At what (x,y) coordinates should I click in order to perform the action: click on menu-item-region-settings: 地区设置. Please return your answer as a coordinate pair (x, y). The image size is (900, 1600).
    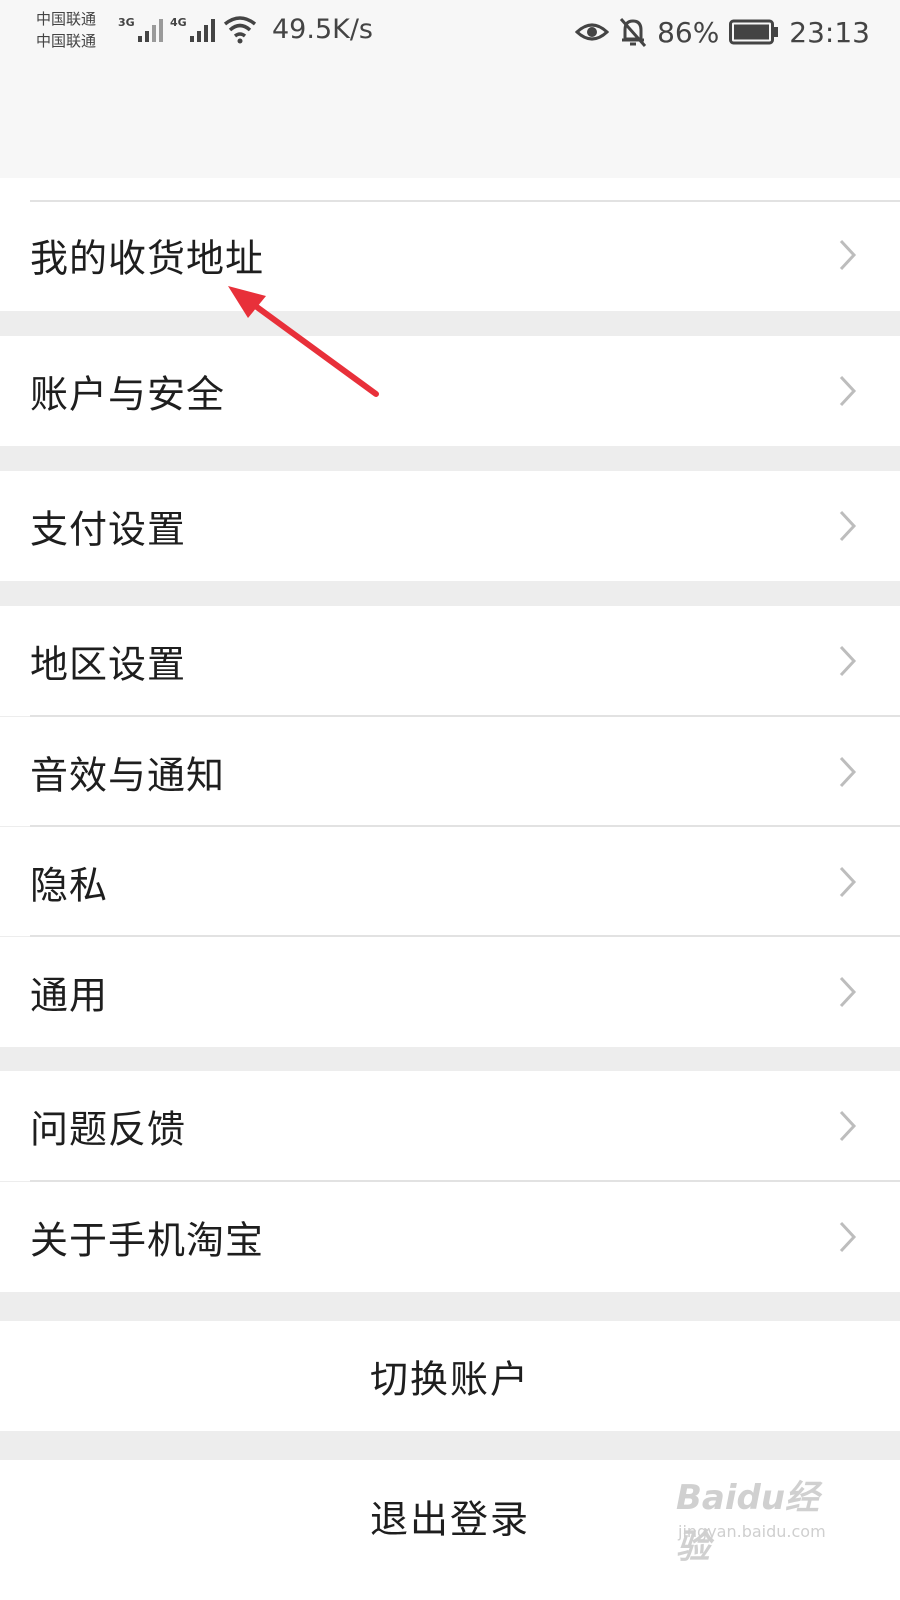
    Looking at the image, I should click on (450, 661).